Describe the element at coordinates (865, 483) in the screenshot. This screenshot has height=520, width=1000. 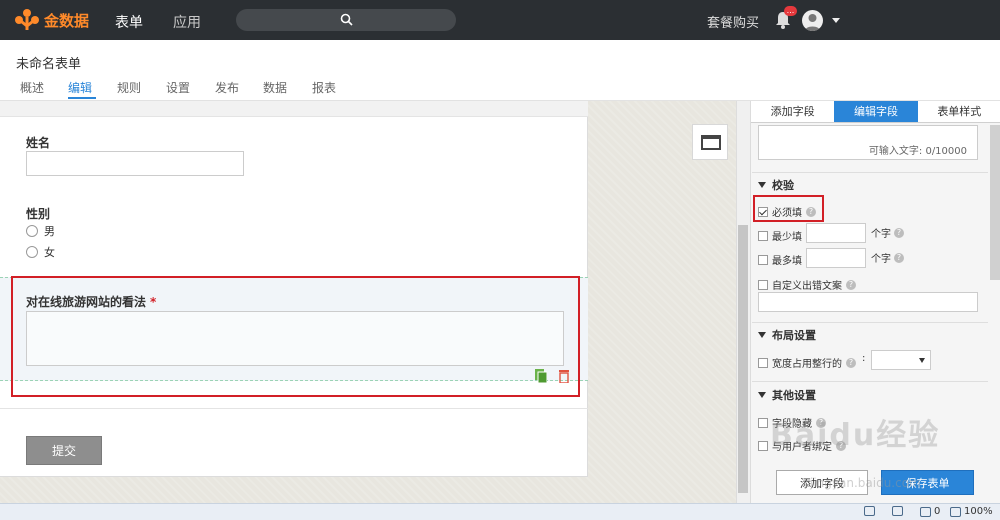
I see `watermark-url: jingyan.baidu.com` at that location.